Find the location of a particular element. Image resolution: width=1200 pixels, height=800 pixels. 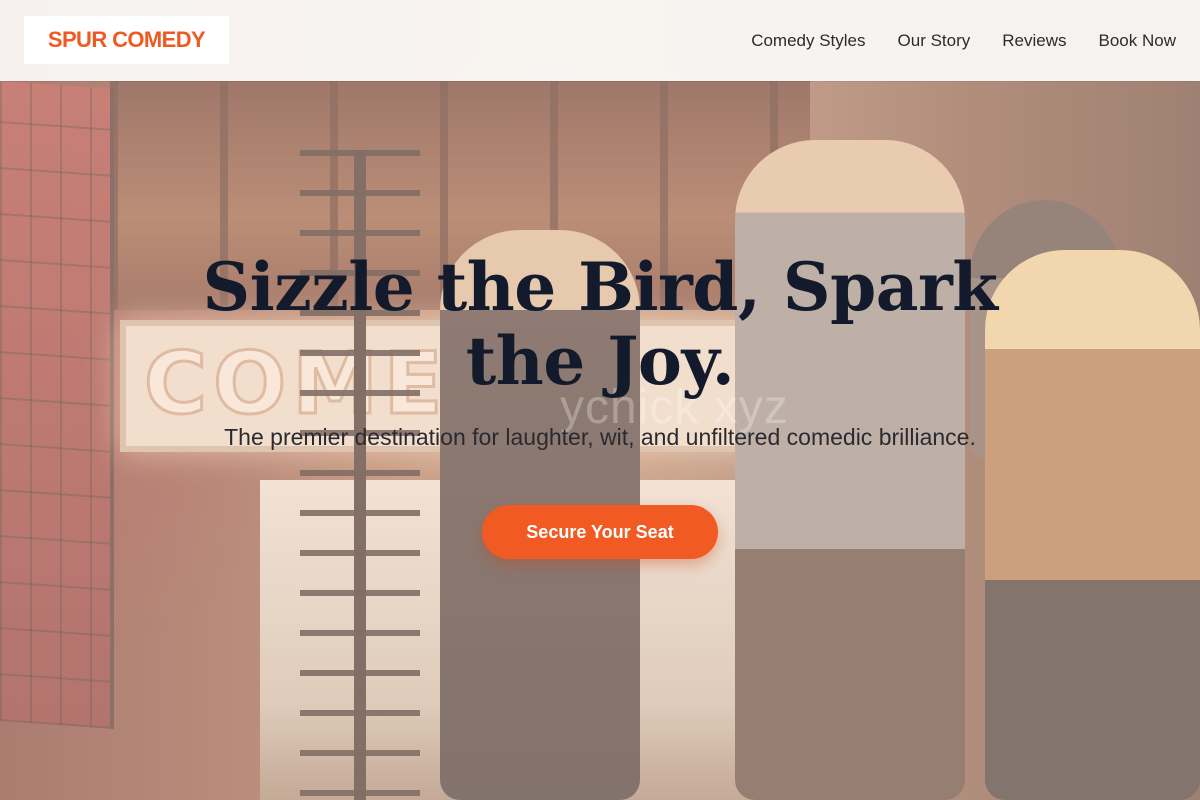

main-nav: Comedy Styles Our Story Reviews Book Now is located at coordinates (963, 40).